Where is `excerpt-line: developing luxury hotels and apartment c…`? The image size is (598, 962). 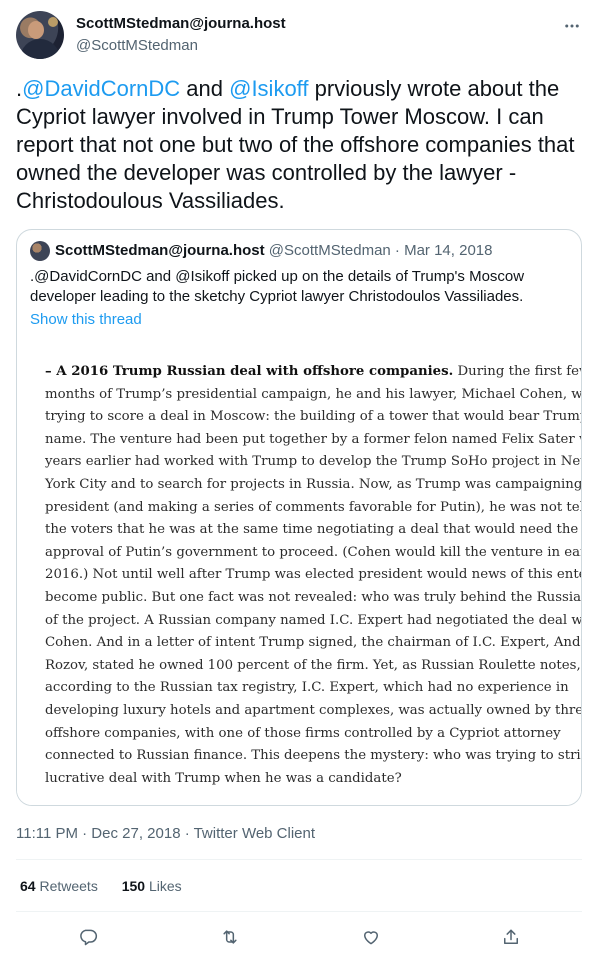
excerpt-line: developing luxury hotels and apartment c… is located at coordinates (313, 710).